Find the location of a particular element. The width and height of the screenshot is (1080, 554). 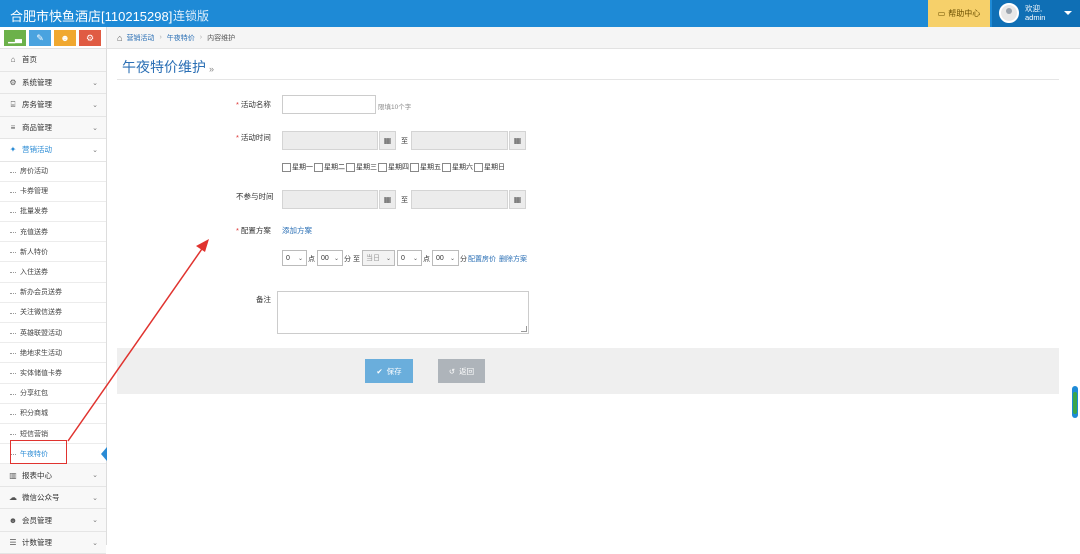

form-action-bar is located at coordinates (588, 371).